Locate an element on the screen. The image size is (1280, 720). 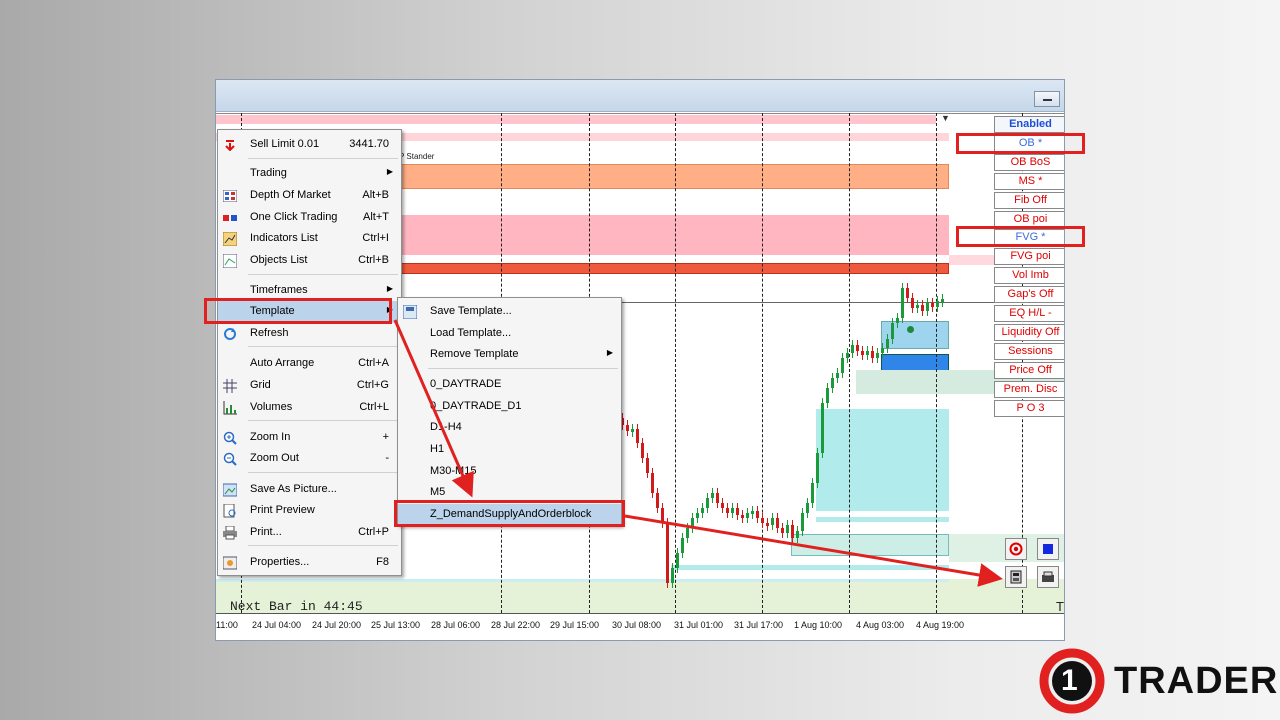
trader-logo: 1 TRADER is located at coordinates (1157, 681).